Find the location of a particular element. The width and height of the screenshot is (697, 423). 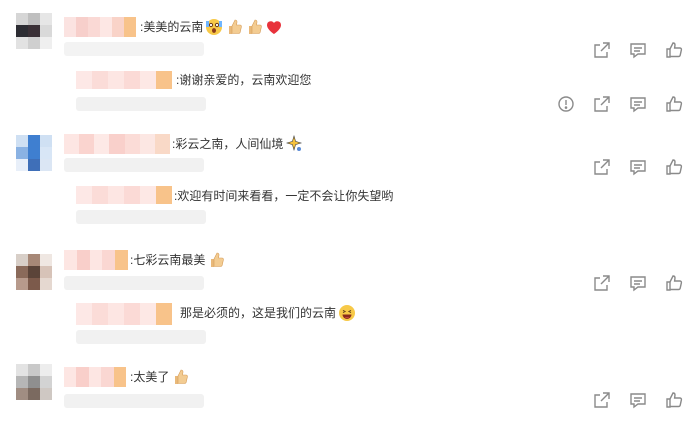

laughing-face-icon is located at coordinates (347, 313).